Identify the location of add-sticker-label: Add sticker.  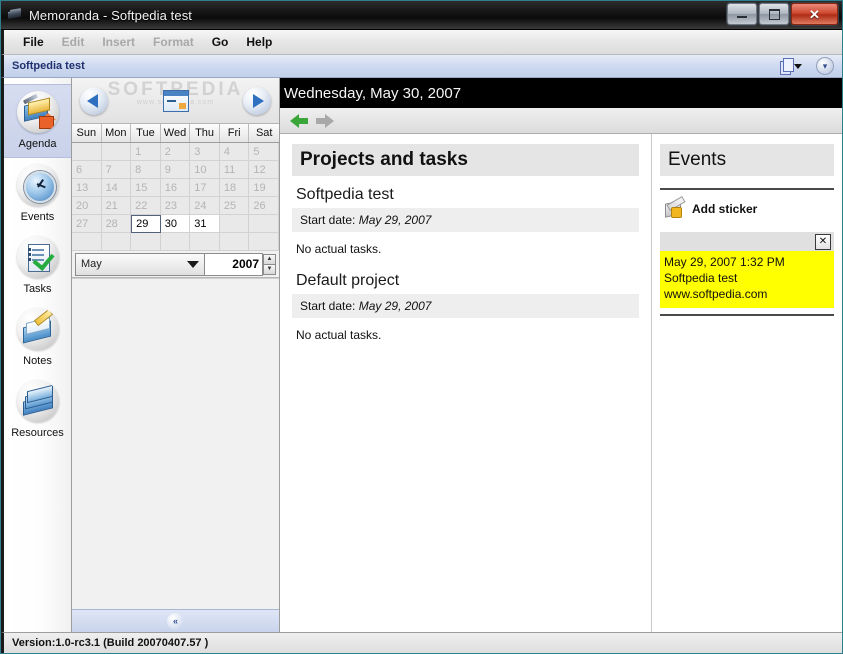
(725, 209).